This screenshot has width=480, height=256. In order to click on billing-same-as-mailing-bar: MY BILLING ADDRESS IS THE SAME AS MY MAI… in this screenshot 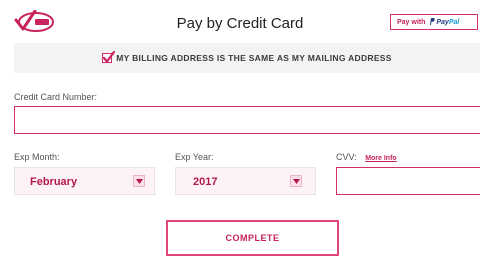, I will do `click(247, 58)`.